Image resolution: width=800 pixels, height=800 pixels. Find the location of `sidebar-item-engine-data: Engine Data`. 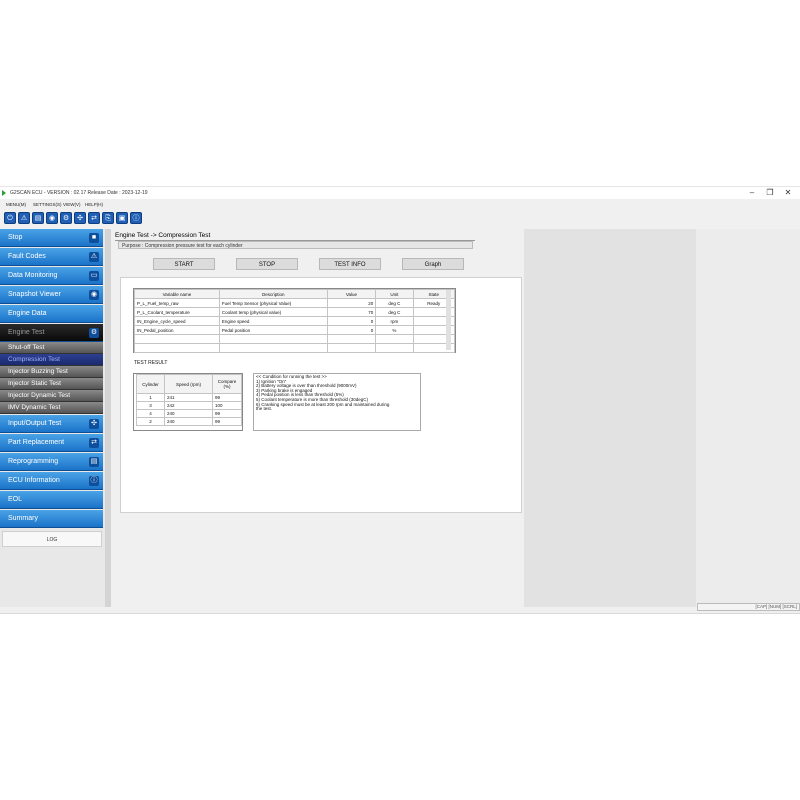

sidebar-item-engine-data: Engine Data is located at coordinates (51, 314).